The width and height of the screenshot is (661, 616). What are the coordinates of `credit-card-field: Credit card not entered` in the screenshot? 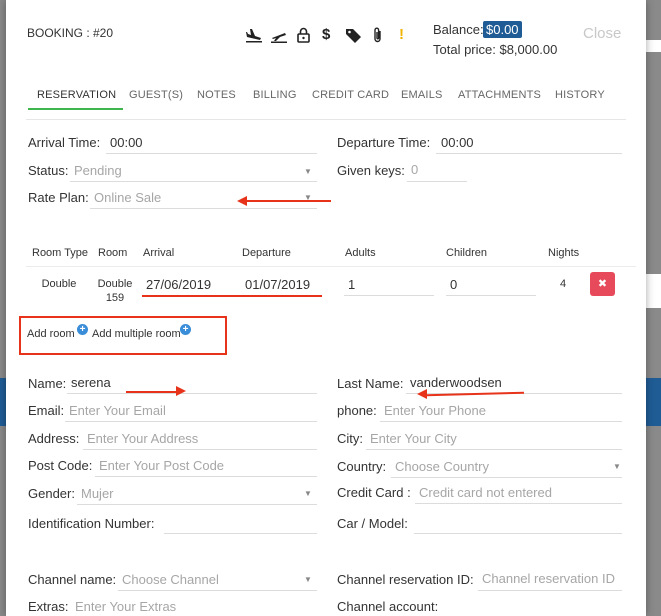 It's located at (485, 492).